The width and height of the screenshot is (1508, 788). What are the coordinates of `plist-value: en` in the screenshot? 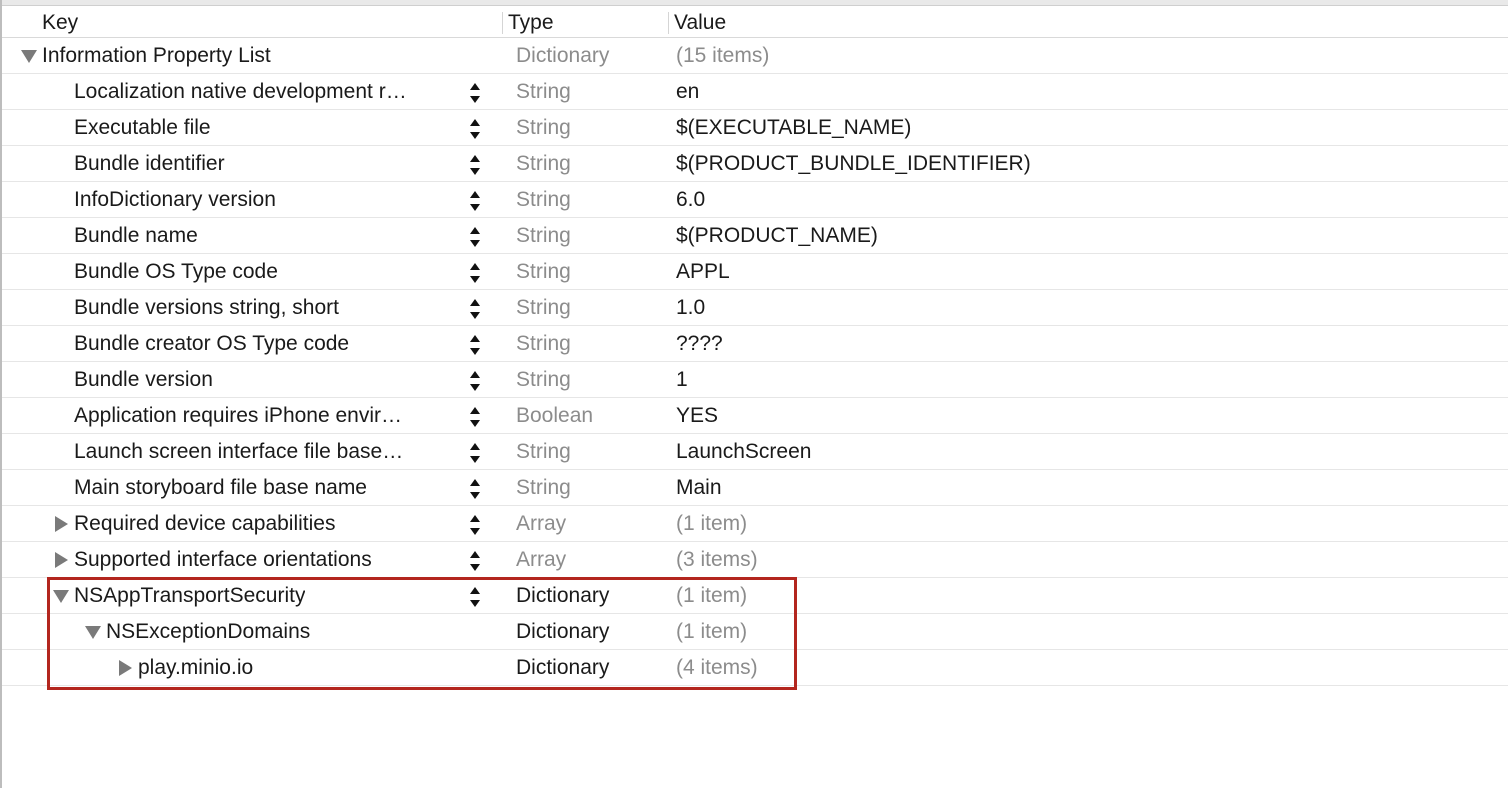 It's located at (687, 92).